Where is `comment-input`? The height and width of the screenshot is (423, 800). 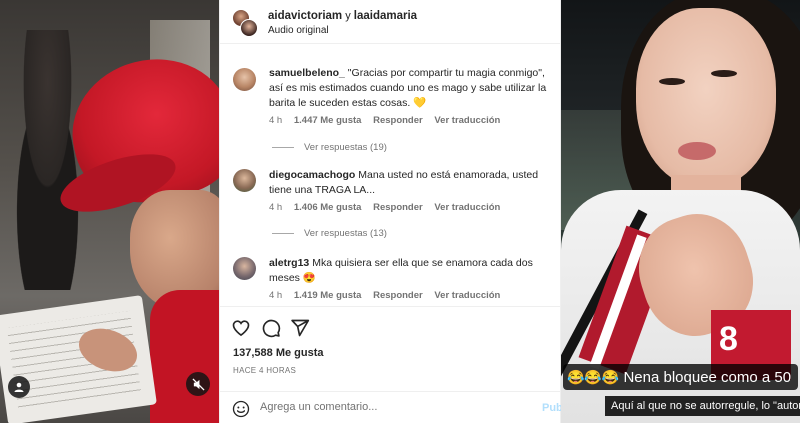 comment-input is located at coordinates (395, 407).